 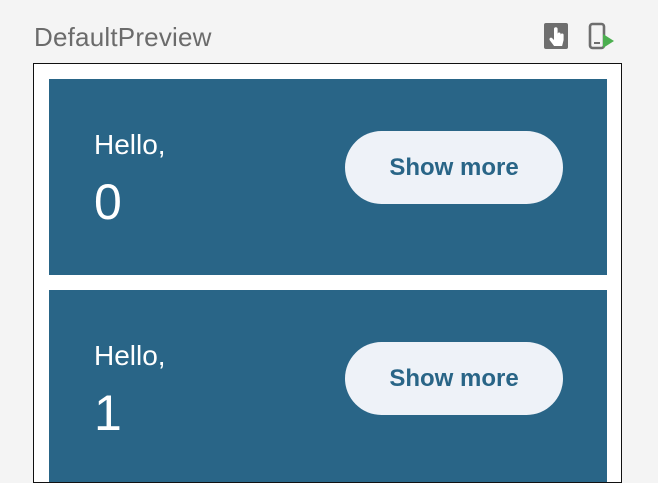 What do you see at coordinates (557, 37) in the screenshot?
I see `interactive-mode-icon` at bounding box center [557, 37].